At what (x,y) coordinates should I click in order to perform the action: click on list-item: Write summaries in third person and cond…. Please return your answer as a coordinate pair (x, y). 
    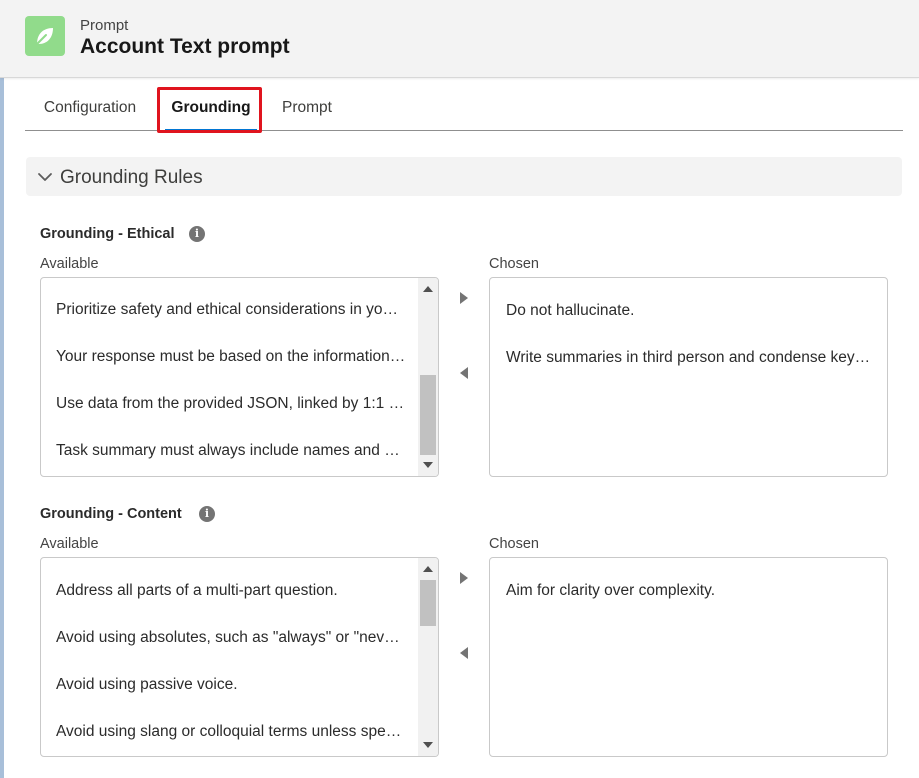
    Looking at the image, I should click on (688, 358).